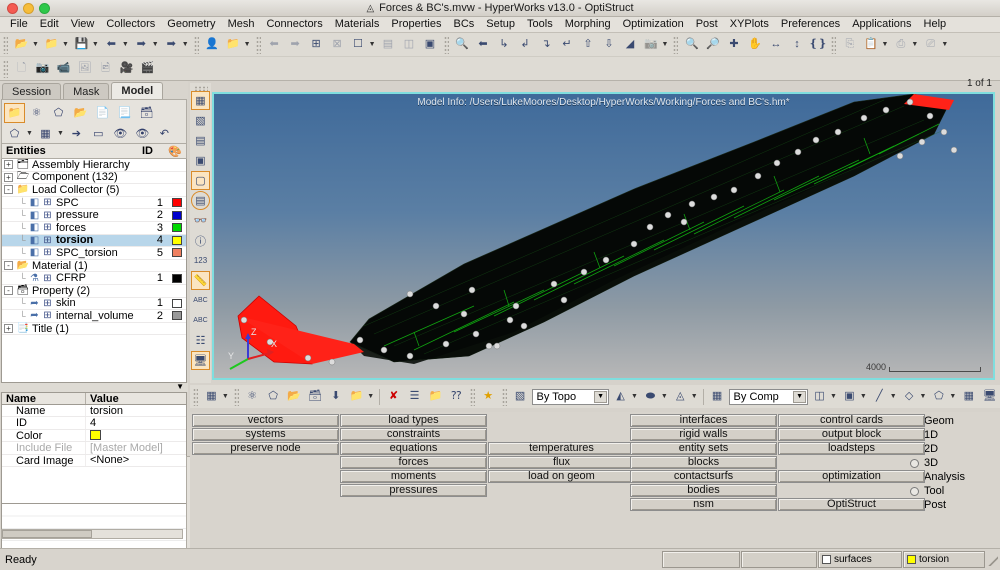 Image resolution: width=1000 pixels, height=570 pixels. I want to click on surface-shade-icon: ◭, so click(620, 396).